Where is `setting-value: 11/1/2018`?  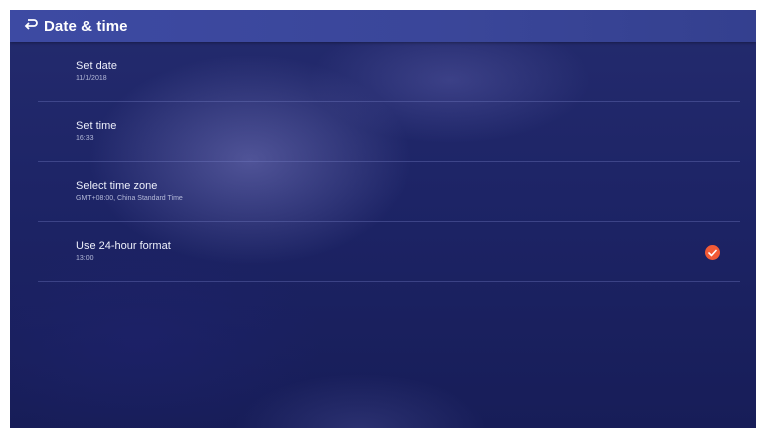
setting-value: 11/1/2018 is located at coordinates (91, 78).